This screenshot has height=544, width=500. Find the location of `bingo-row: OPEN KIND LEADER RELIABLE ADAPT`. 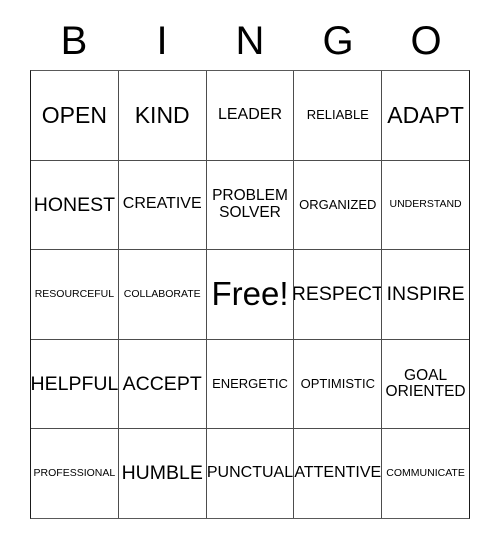

bingo-row: OPEN KIND LEADER RELIABLE ADAPT is located at coordinates (250, 115).